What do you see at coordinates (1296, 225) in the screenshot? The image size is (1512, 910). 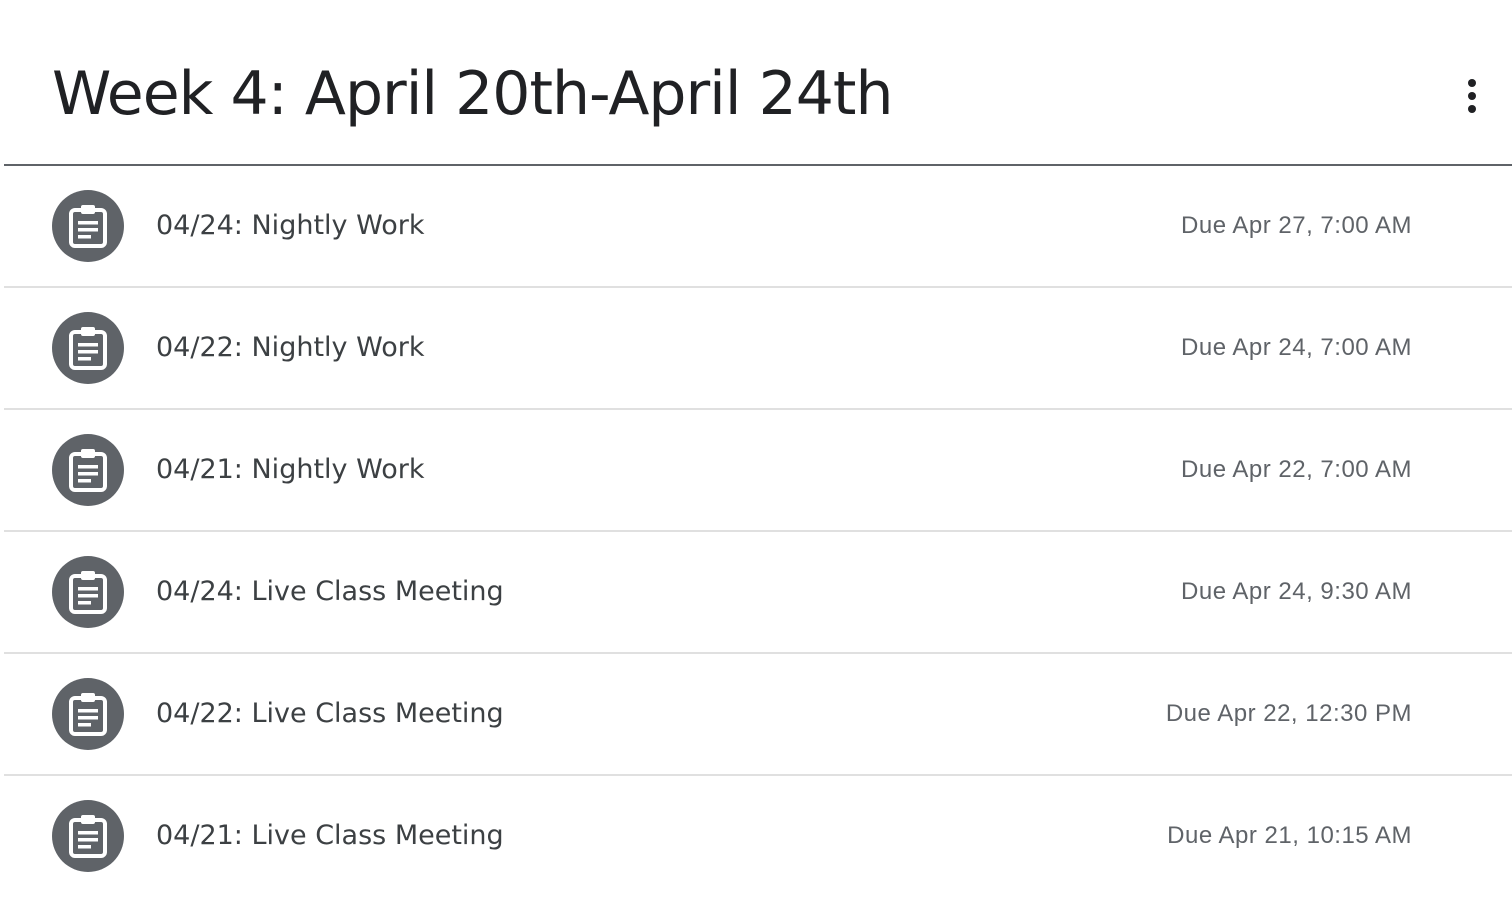 I see `assignment-due-date: Due Apr 27, 7:00 AM` at bounding box center [1296, 225].